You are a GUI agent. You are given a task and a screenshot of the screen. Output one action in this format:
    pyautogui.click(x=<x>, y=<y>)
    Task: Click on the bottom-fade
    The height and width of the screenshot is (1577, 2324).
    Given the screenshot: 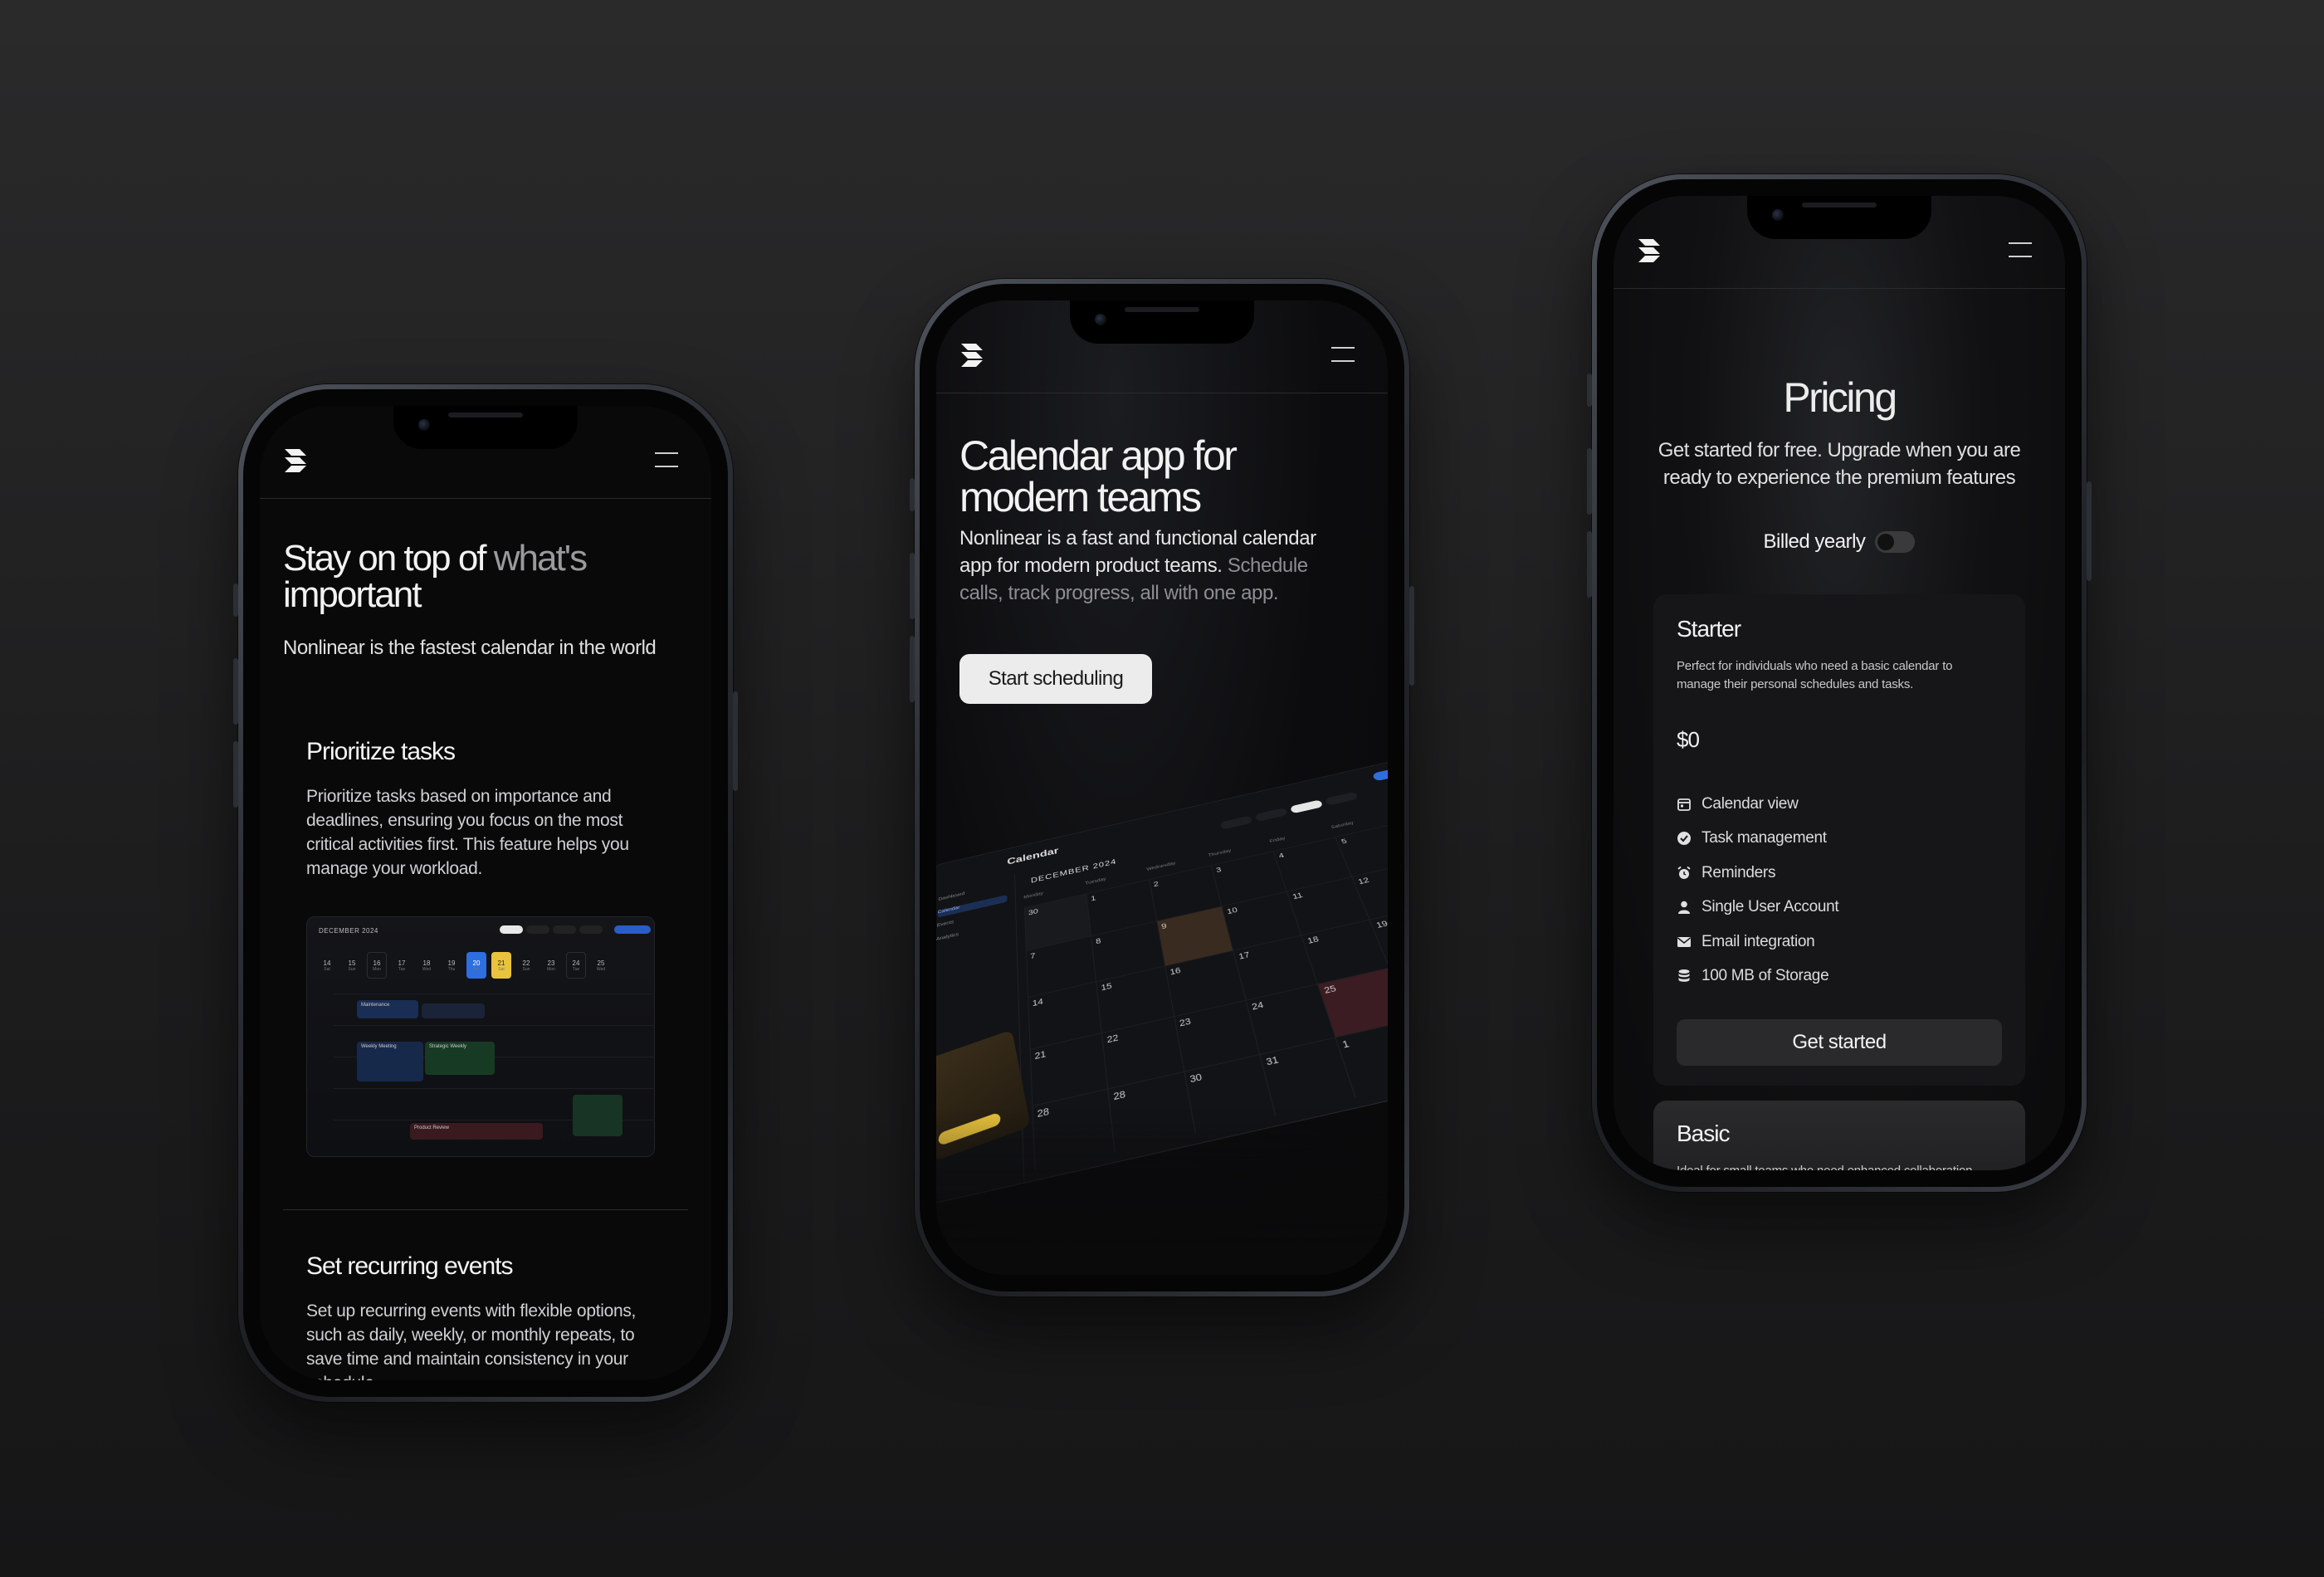 What is the action you would take?
    pyautogui.click(x=1162, y=1192)
    